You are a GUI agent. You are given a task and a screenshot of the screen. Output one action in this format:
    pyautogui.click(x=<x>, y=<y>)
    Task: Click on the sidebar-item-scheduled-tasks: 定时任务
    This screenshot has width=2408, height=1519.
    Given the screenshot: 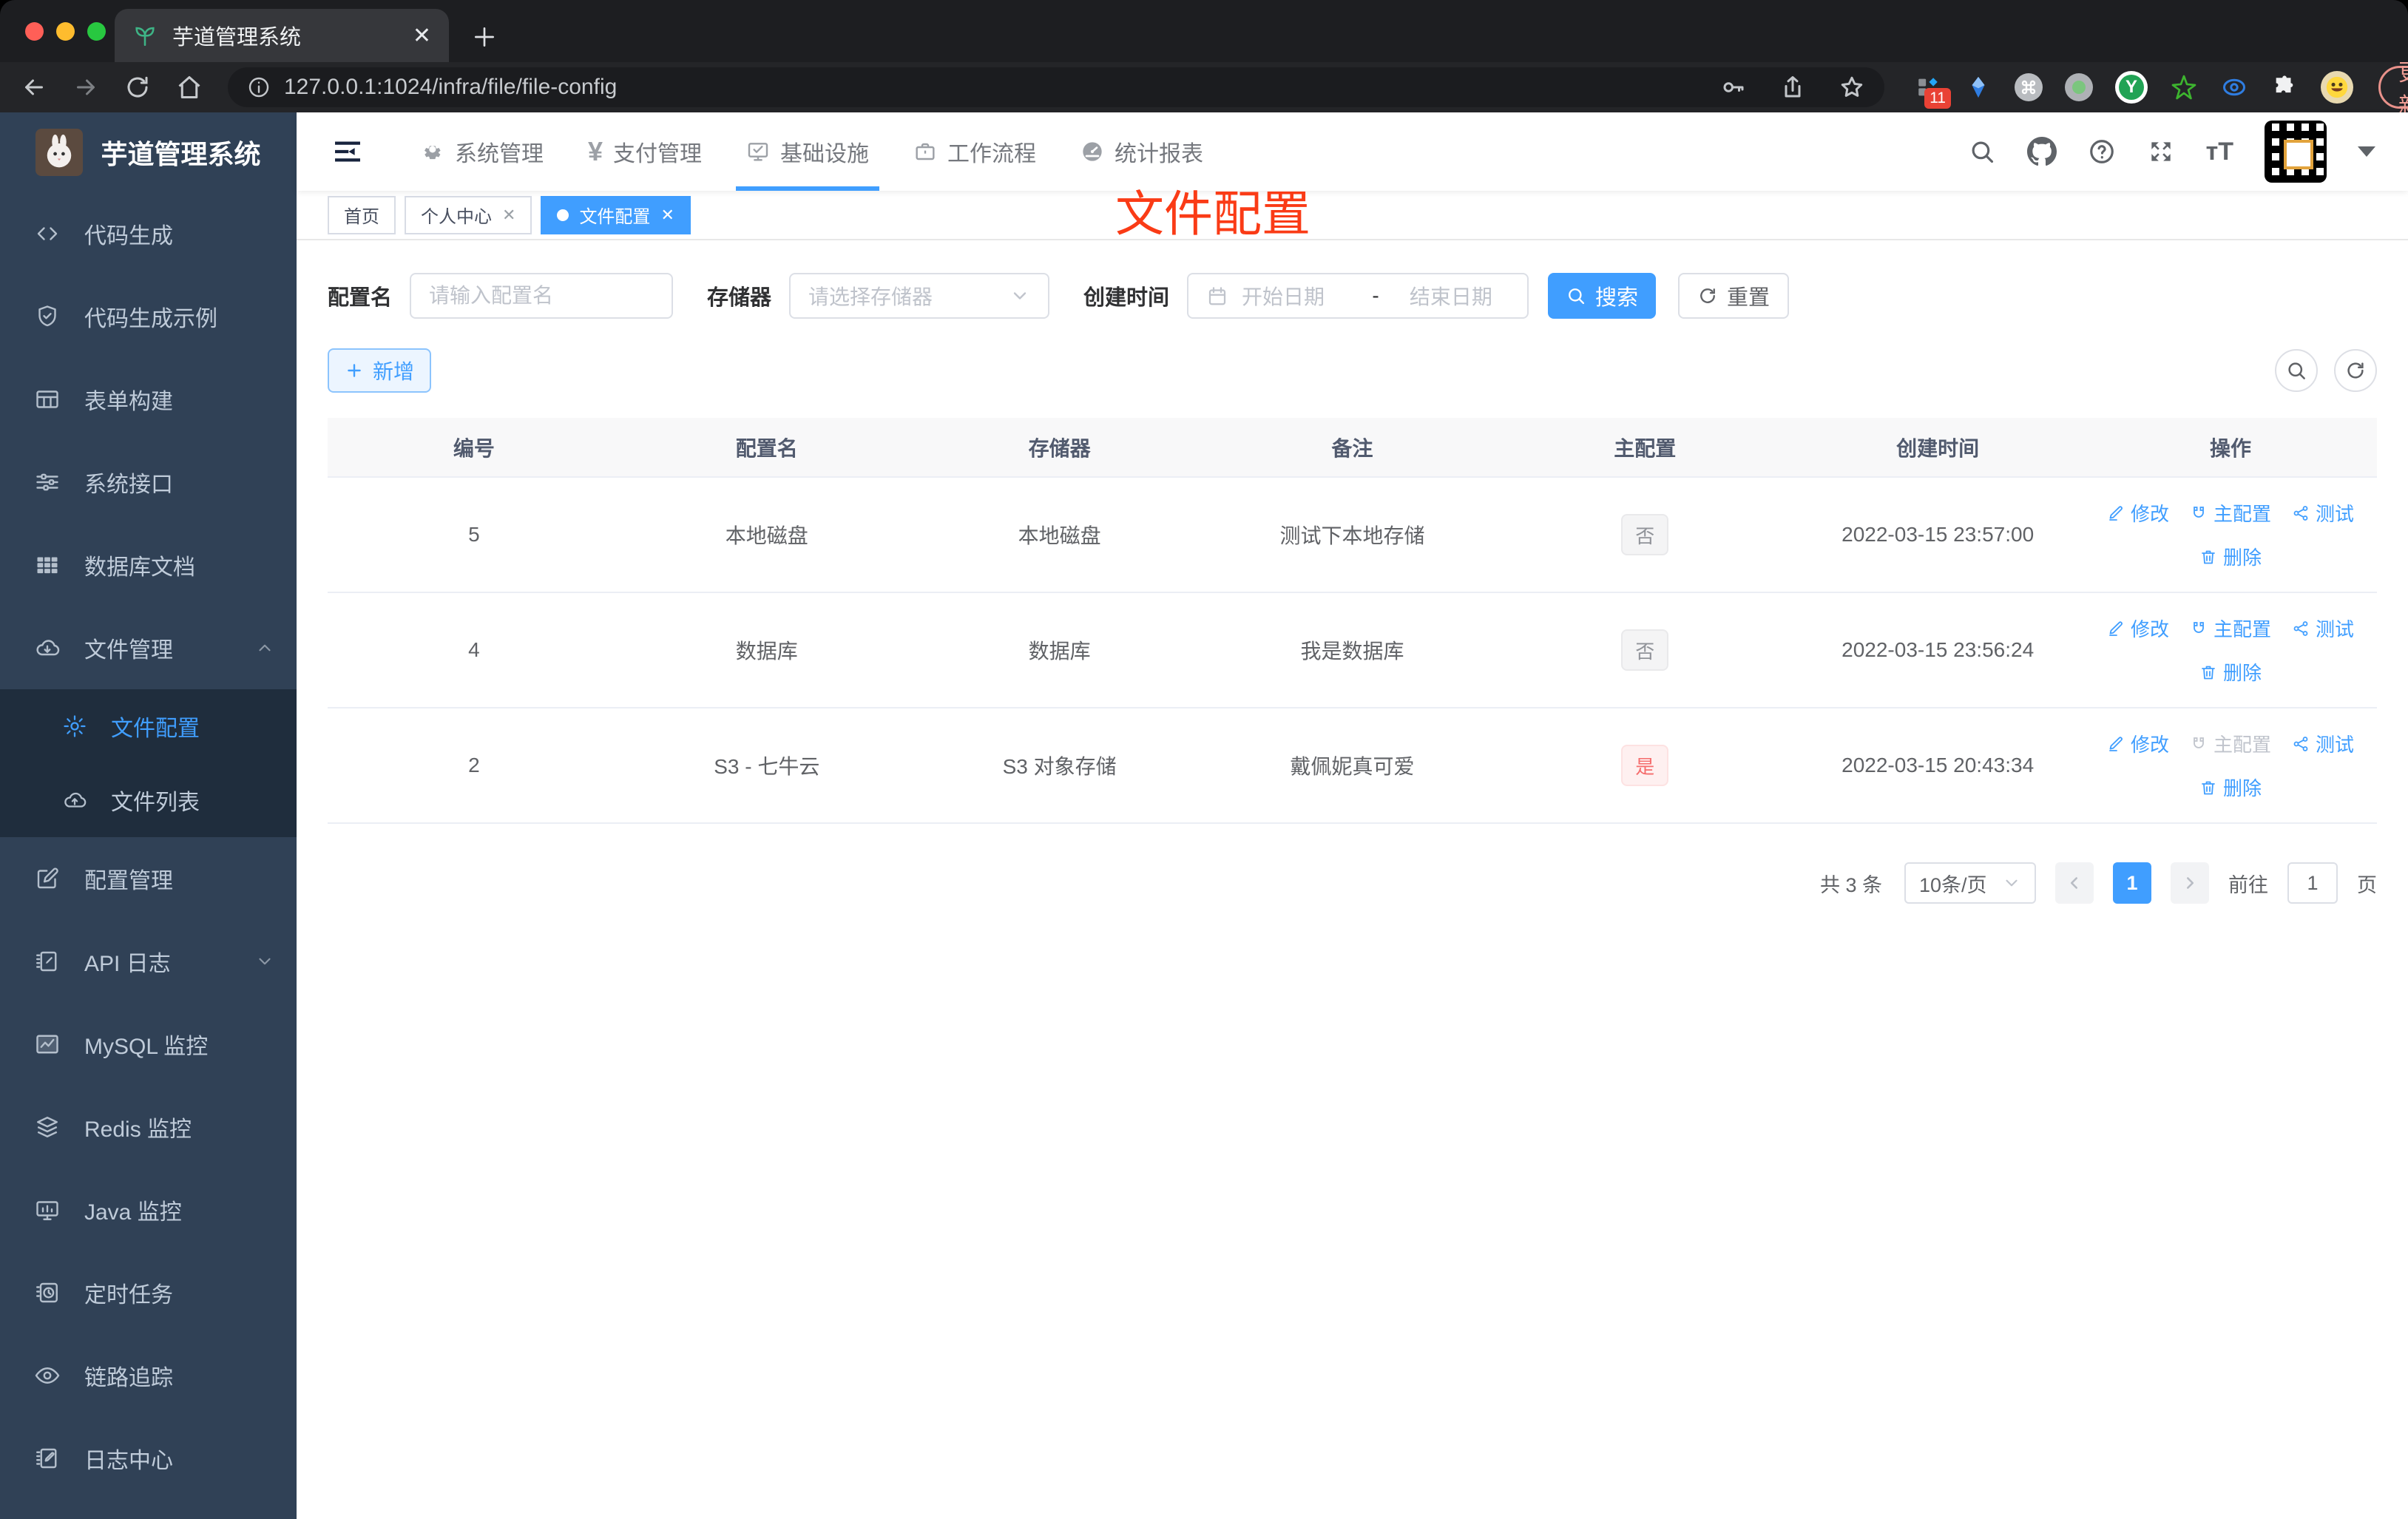 What is the action you would take?
    pyautogui.click(x=148, y=1292)
    